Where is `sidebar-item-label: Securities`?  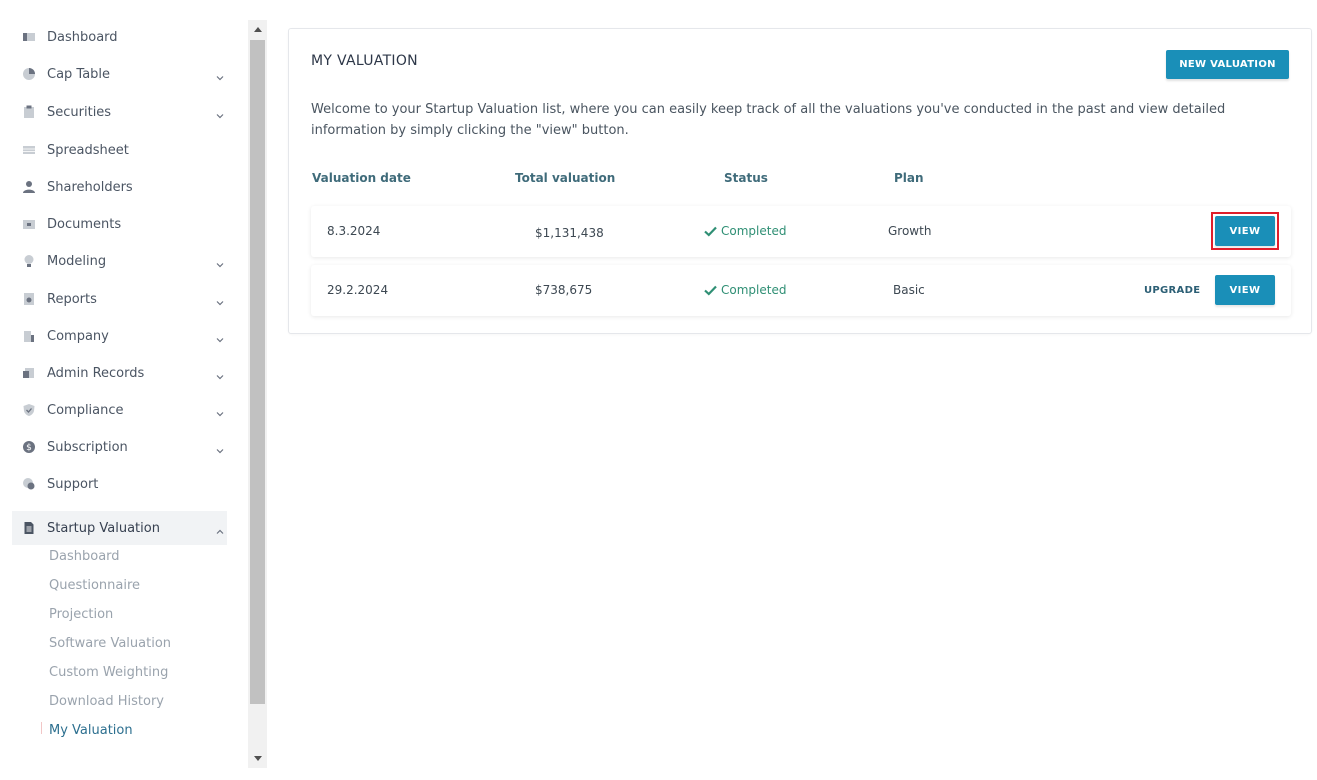 sidebar-item-label: Securities is located at coordinates (79, 112).